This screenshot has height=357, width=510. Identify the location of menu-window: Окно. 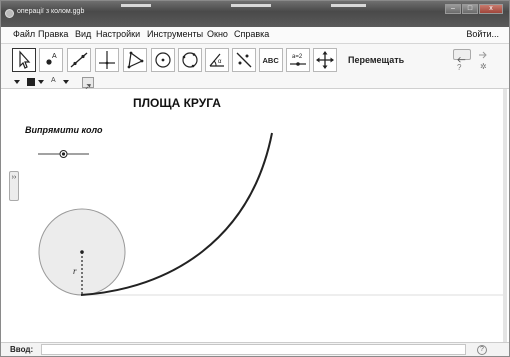
(217, 34).